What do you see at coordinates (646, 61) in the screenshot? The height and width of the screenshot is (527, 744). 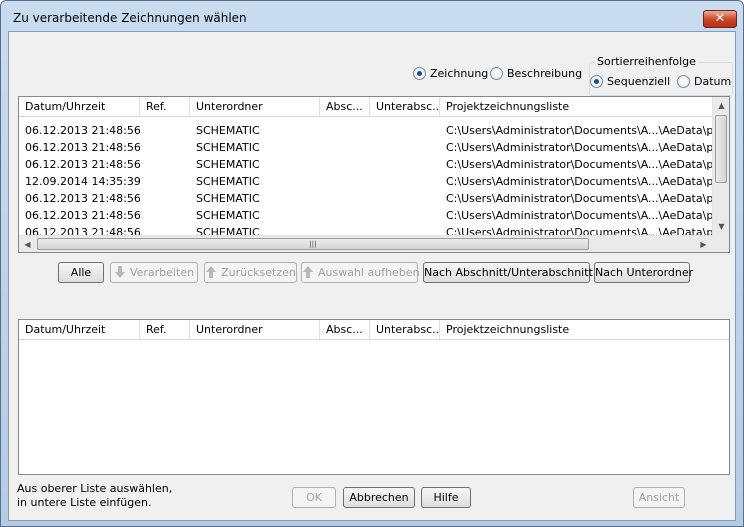 I see `sort-group-label: Sortierreihenfolge` at bounding box center [646, 61].